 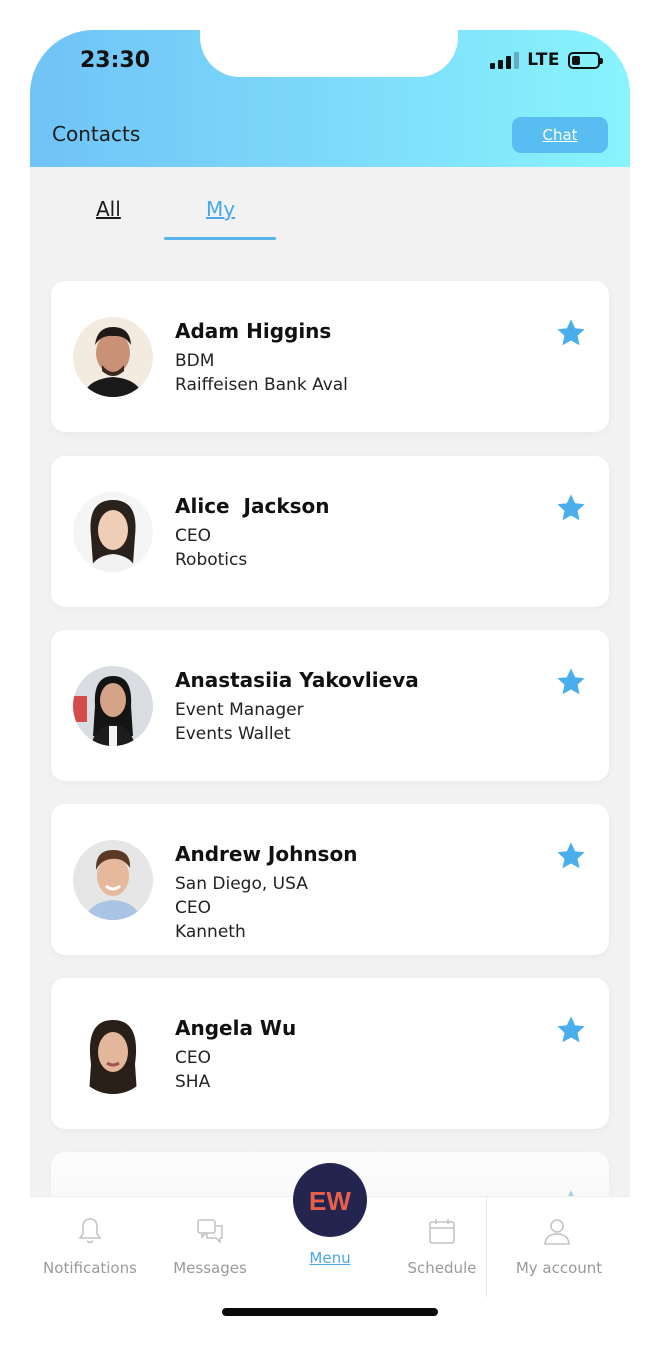 I want to click on calendar-icon, so click(x=442, y=1231).